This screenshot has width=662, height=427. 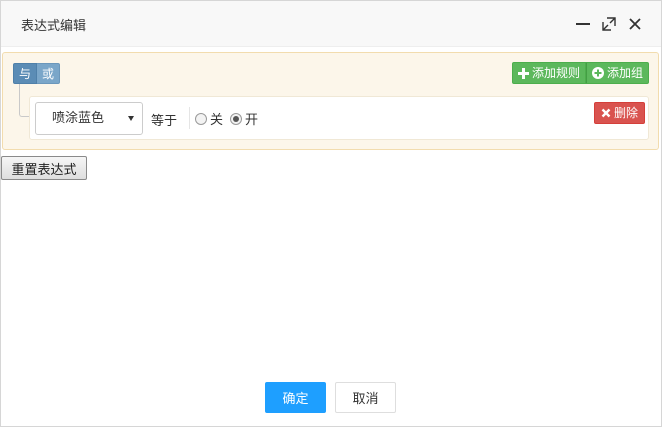 What do you see at coordinates (295, 397) in the screenshot?
I see `confirm-button: 确定` at bounding box center [295, 397].